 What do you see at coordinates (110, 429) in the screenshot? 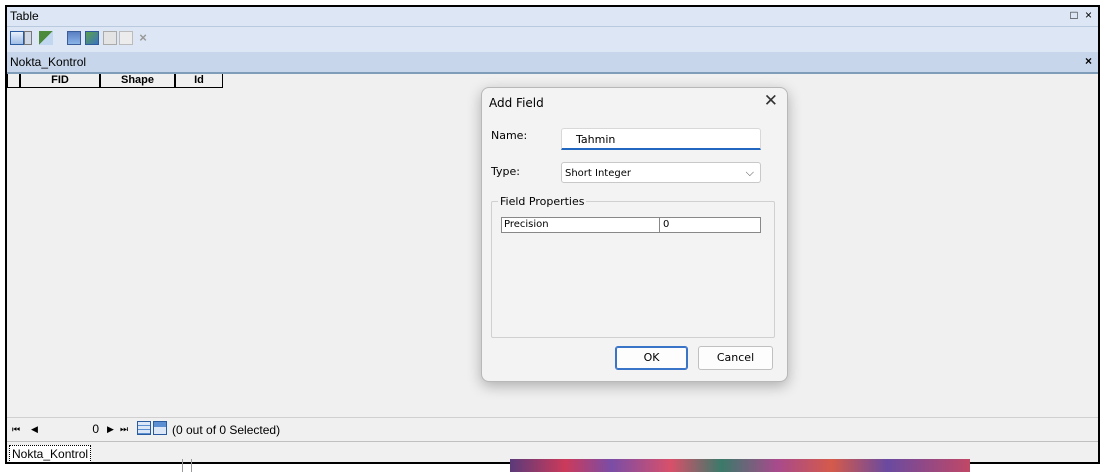
I see `next-record-button: ▶` at bounding box center [110, 429].